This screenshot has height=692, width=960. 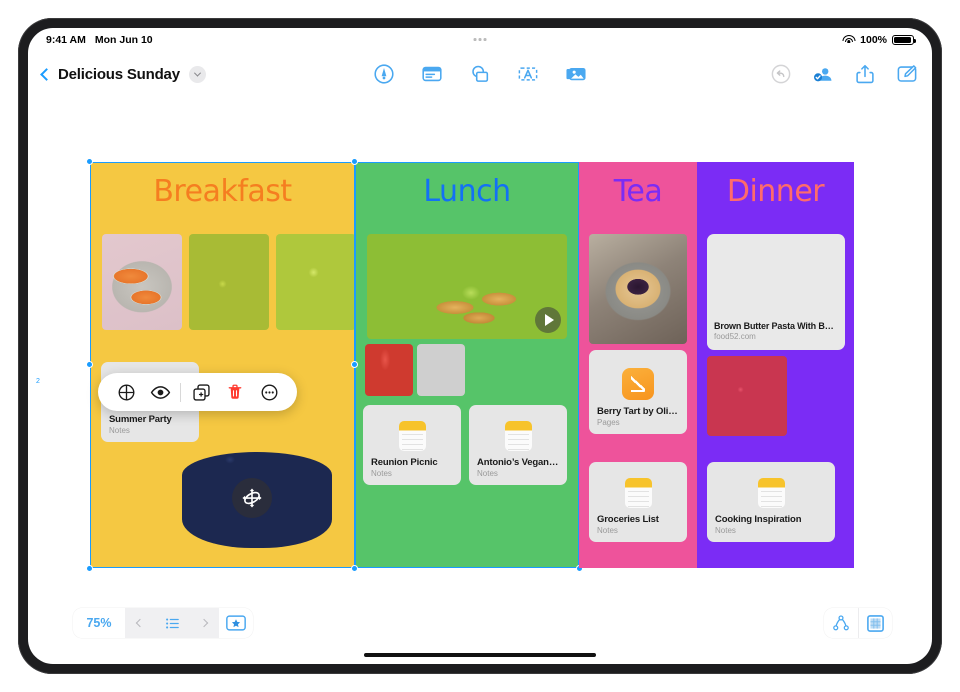 I want to click on chevron-down-icon, so click(x=197, y=74).